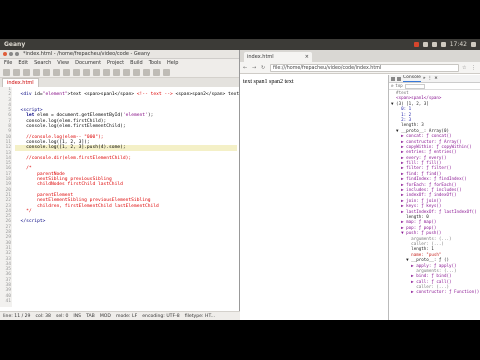  What do you see at coordinates (17, 54) in the screenshot?
I see `maximize-window-icon` at bounding box center [17, 54].